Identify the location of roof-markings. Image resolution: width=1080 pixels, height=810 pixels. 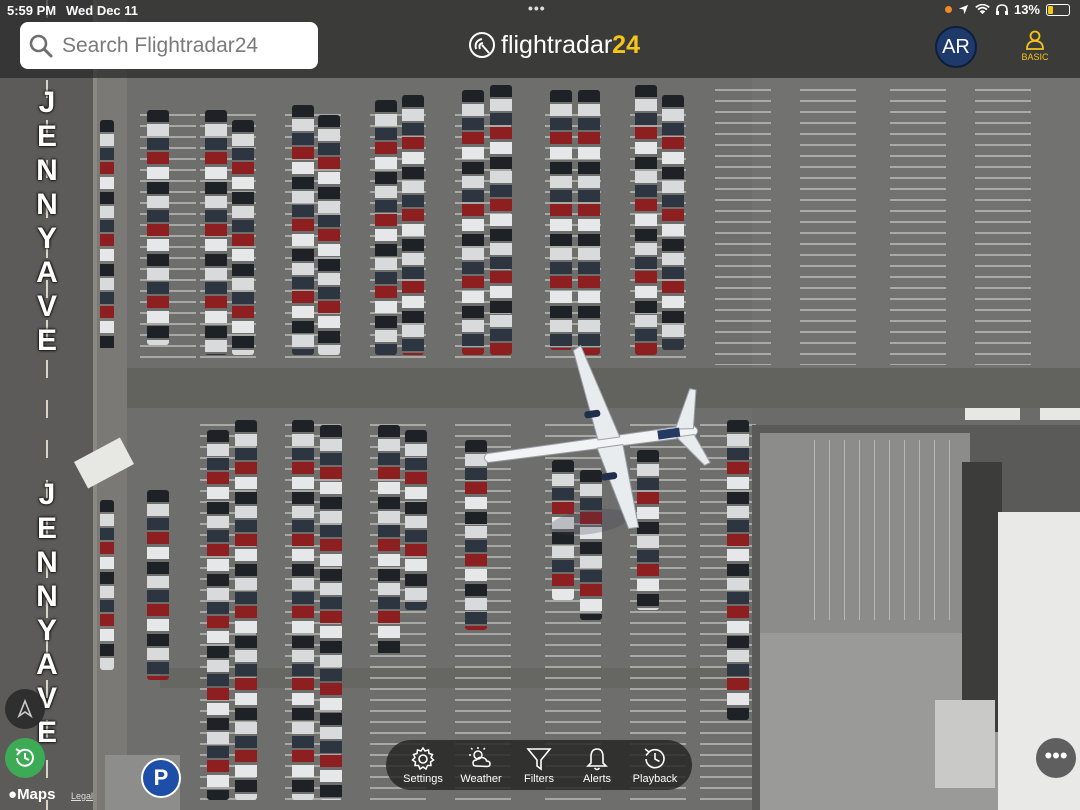
(880, 530).